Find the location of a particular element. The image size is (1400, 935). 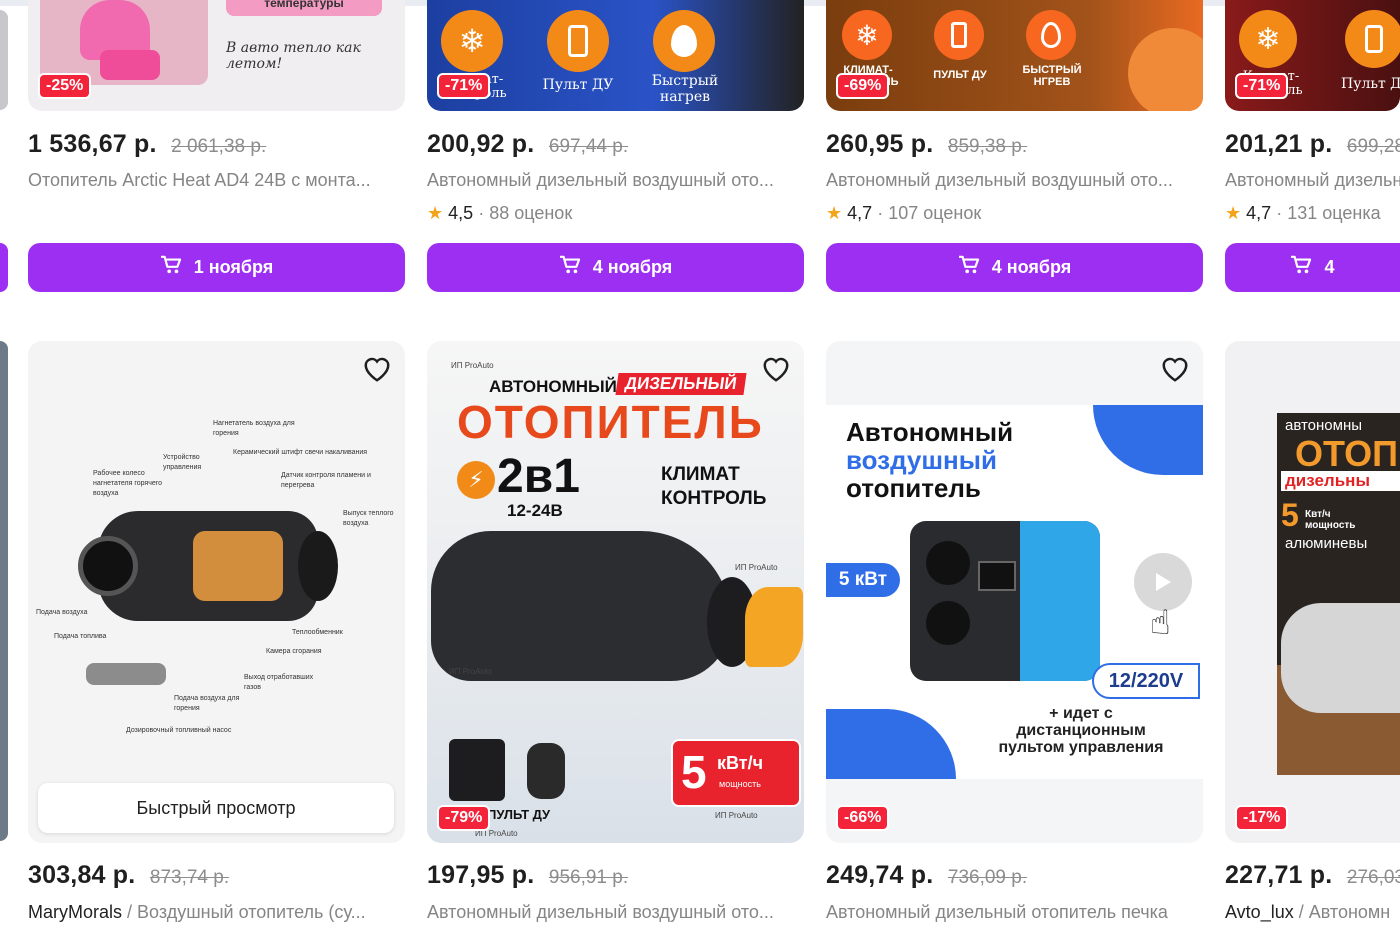

promo-text: отопитель is located at coordinates (913, 488).